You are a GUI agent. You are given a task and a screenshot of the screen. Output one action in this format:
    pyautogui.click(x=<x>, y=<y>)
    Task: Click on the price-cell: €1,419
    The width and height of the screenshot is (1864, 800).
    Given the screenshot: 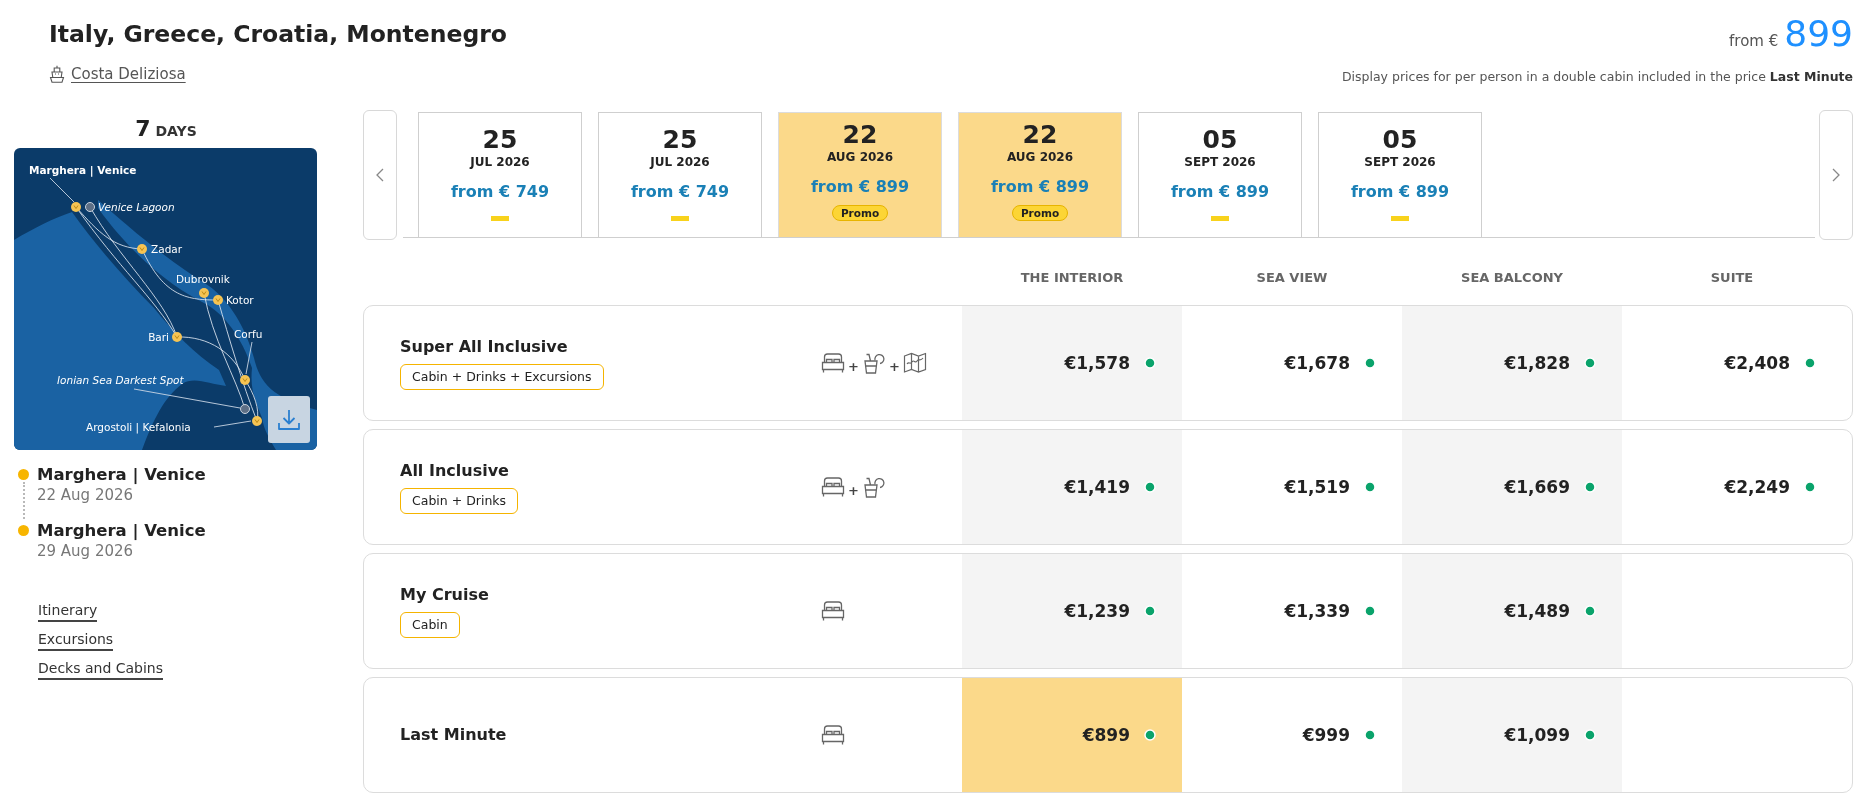 What is the action you would take?
    pyautogui.click(x=1072, y=487)
    